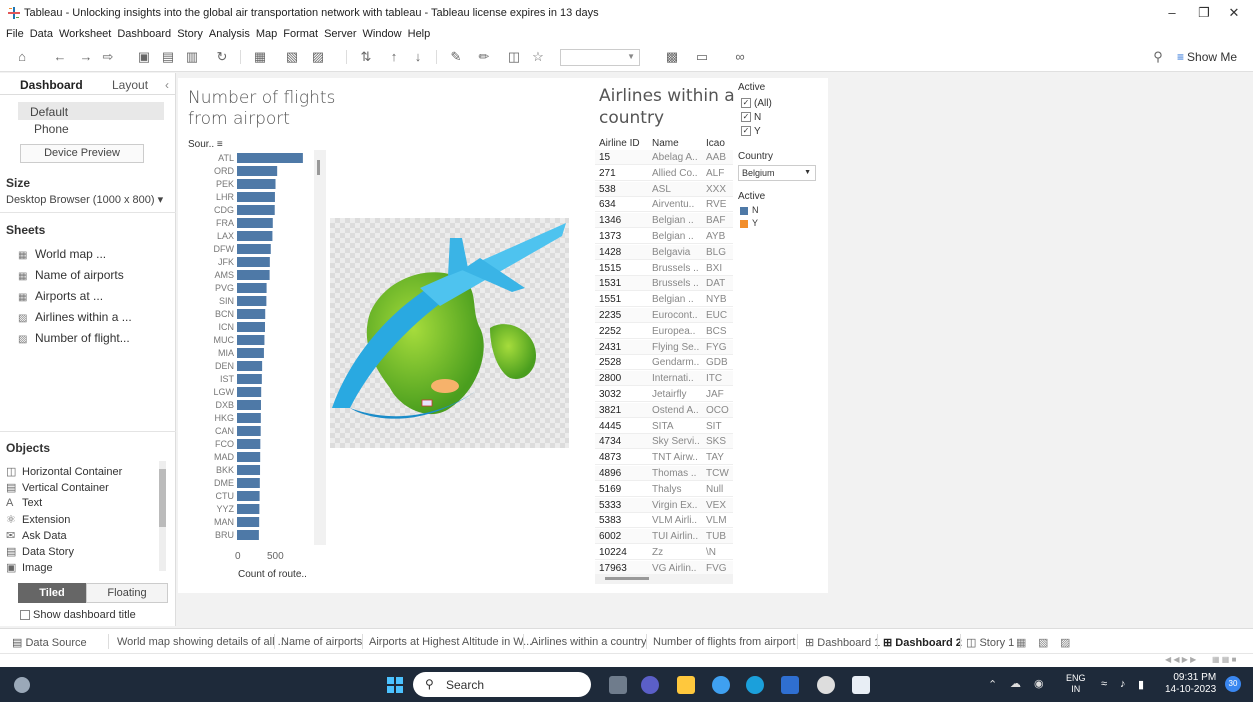  Describe the element at coordinates (790, 685) in the screenshot. I see `store-icon` at that location.